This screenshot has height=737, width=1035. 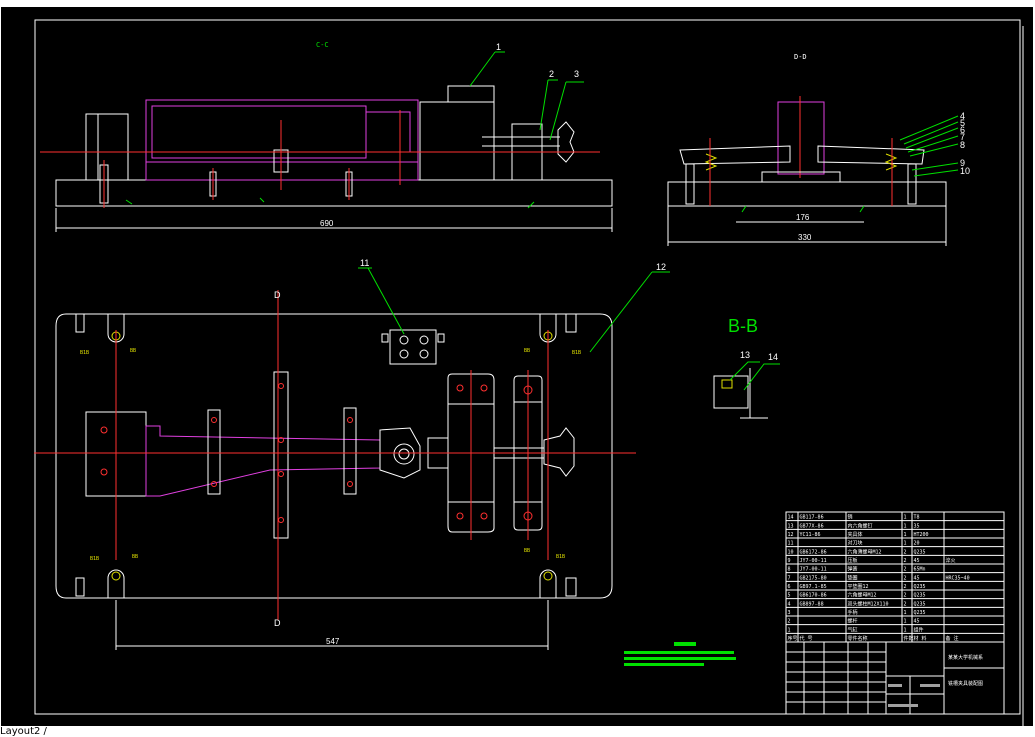 I want to click on layout-tab-bar: Layout2 /, so click(x=517, y=731).